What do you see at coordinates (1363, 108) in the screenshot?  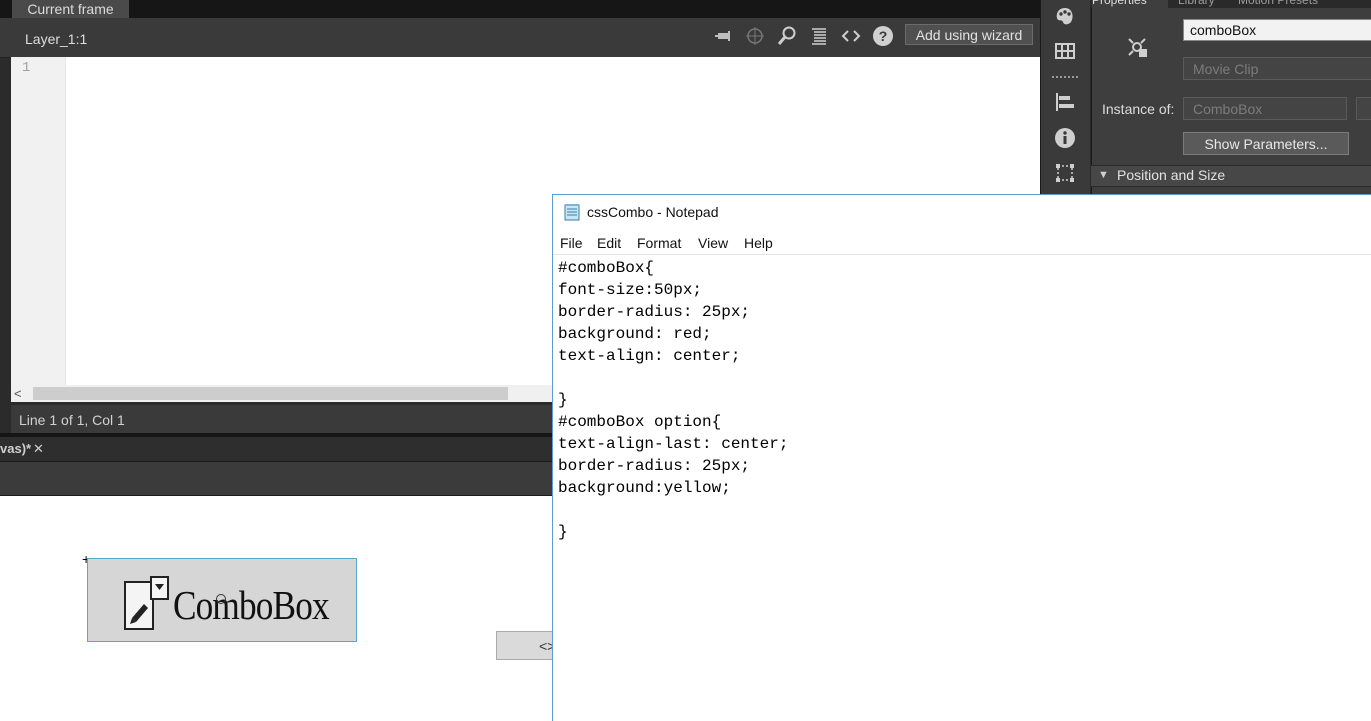 I see `swap-symbol-button` at bounding box center [1363, 108].